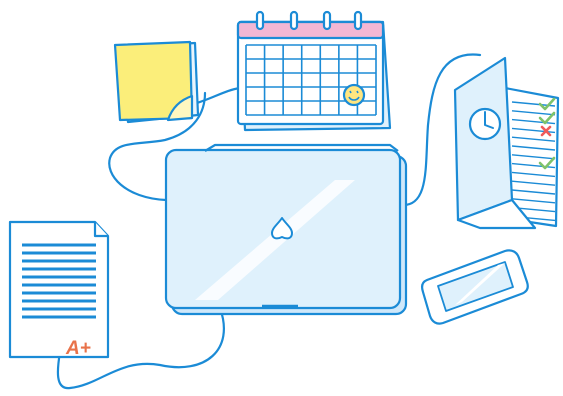 This screenshot has height=396, width=563. I want to click on smartphone-icon, so click(474, 287).